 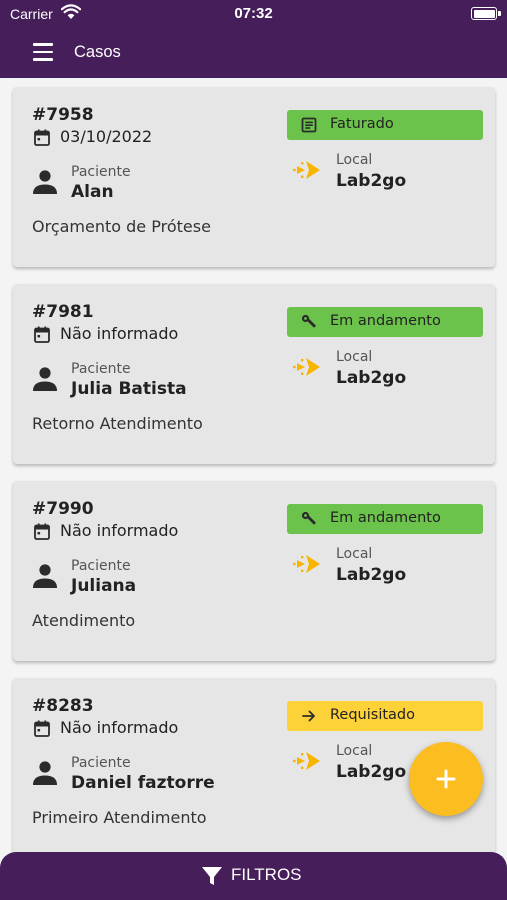 I want to click on case-id: #7981, so click(x=63, y=312).